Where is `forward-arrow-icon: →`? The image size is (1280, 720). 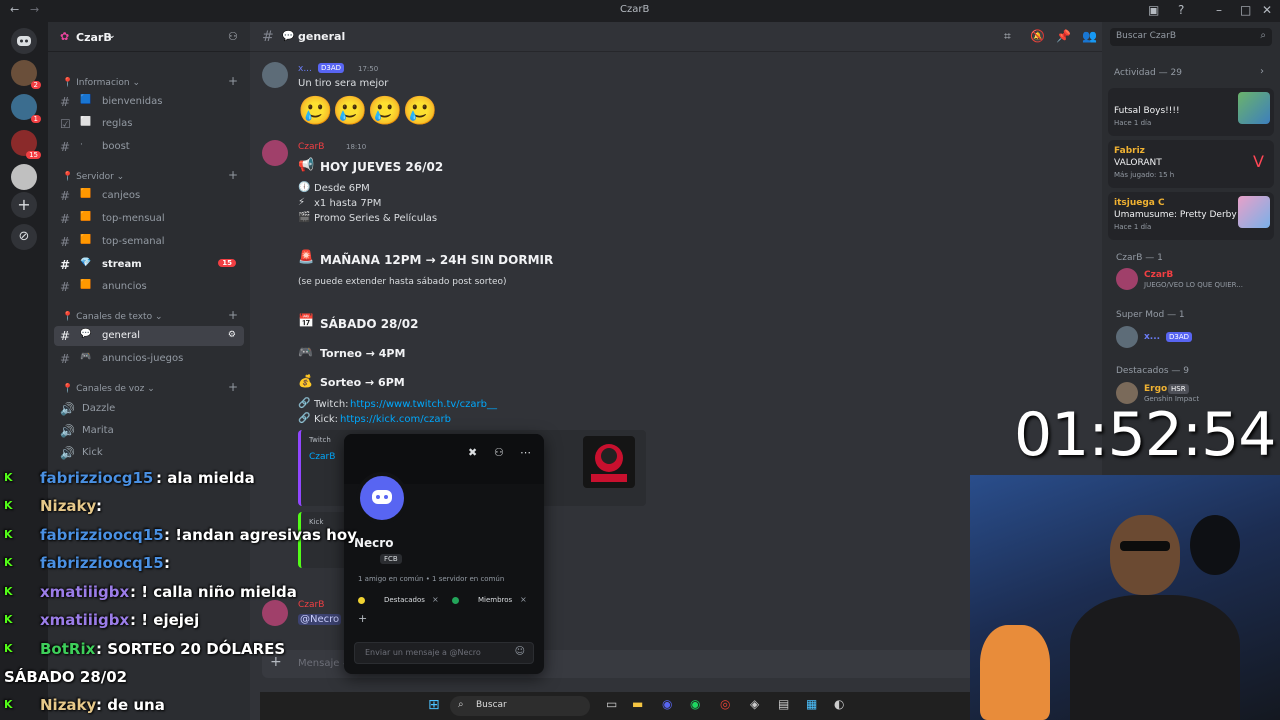 forward-arrow-icon: → is located at coordinates (34, 9).